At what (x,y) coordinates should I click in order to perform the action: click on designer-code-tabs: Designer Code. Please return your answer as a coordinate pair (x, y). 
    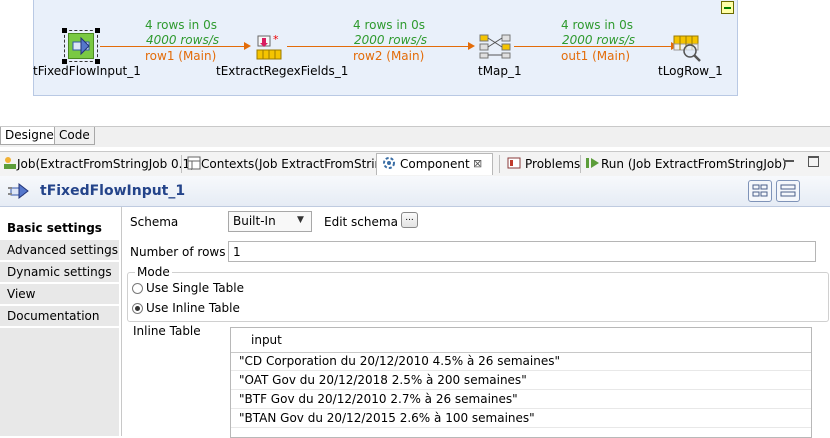
    Looking at the image, I should click on (415, 136).